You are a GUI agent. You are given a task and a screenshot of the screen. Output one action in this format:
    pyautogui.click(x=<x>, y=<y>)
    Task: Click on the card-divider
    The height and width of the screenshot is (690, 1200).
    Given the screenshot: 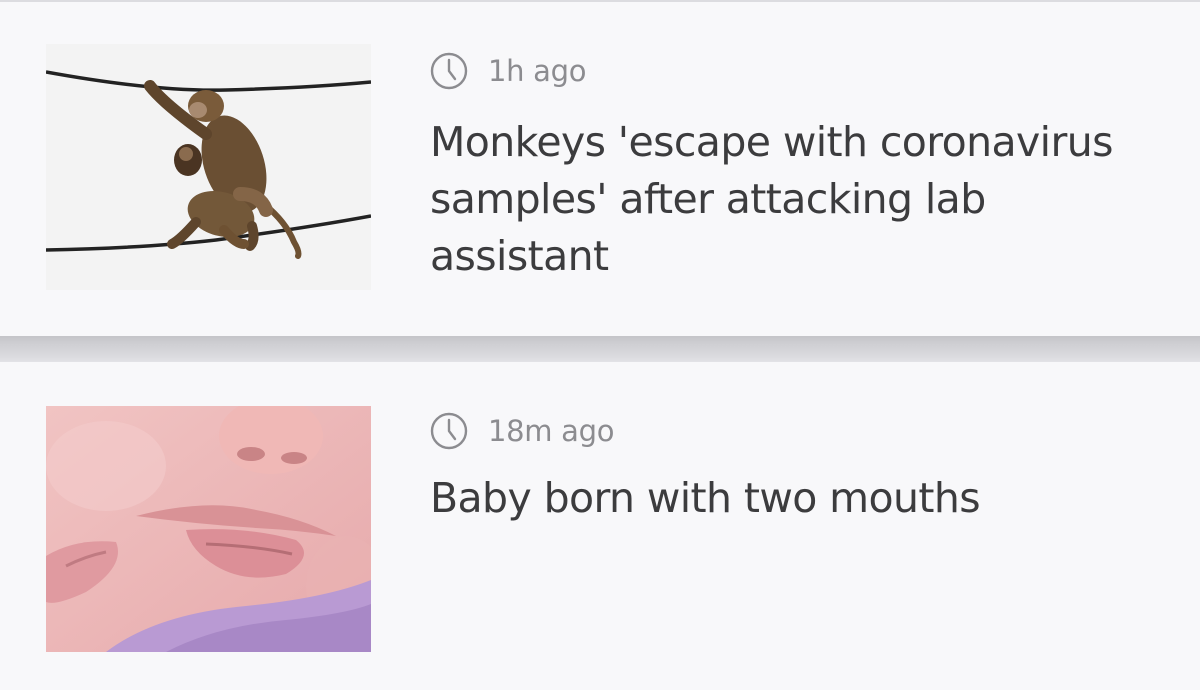 What is the action you would take?
    pyautogui.click(x=600, y=349)
    